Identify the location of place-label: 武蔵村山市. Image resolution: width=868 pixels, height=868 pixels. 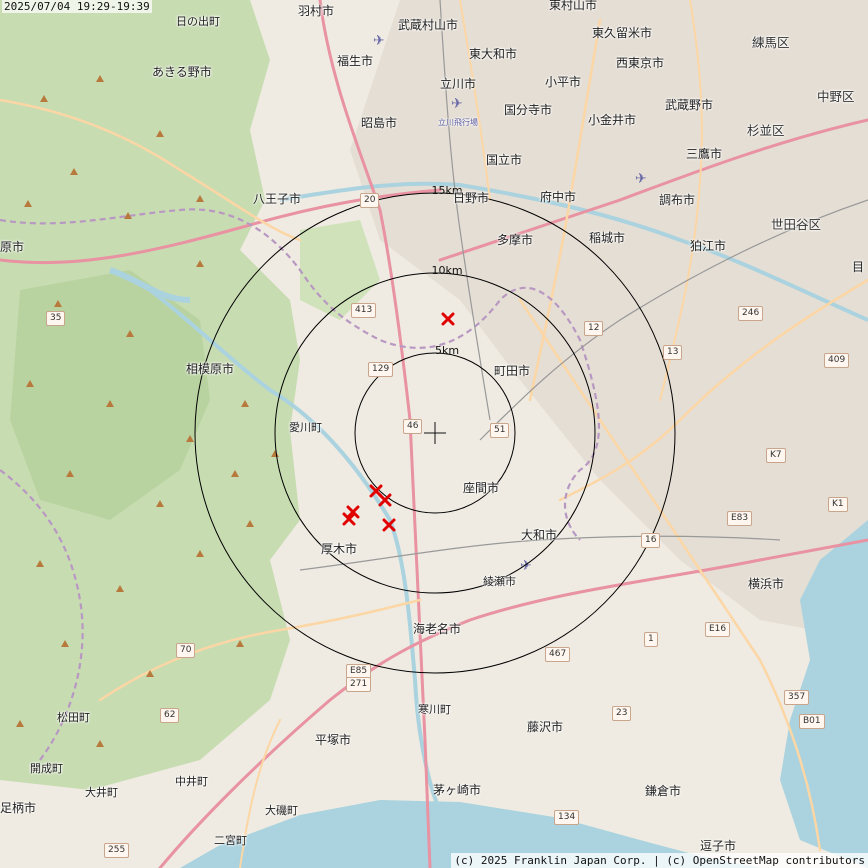
(428, 25).